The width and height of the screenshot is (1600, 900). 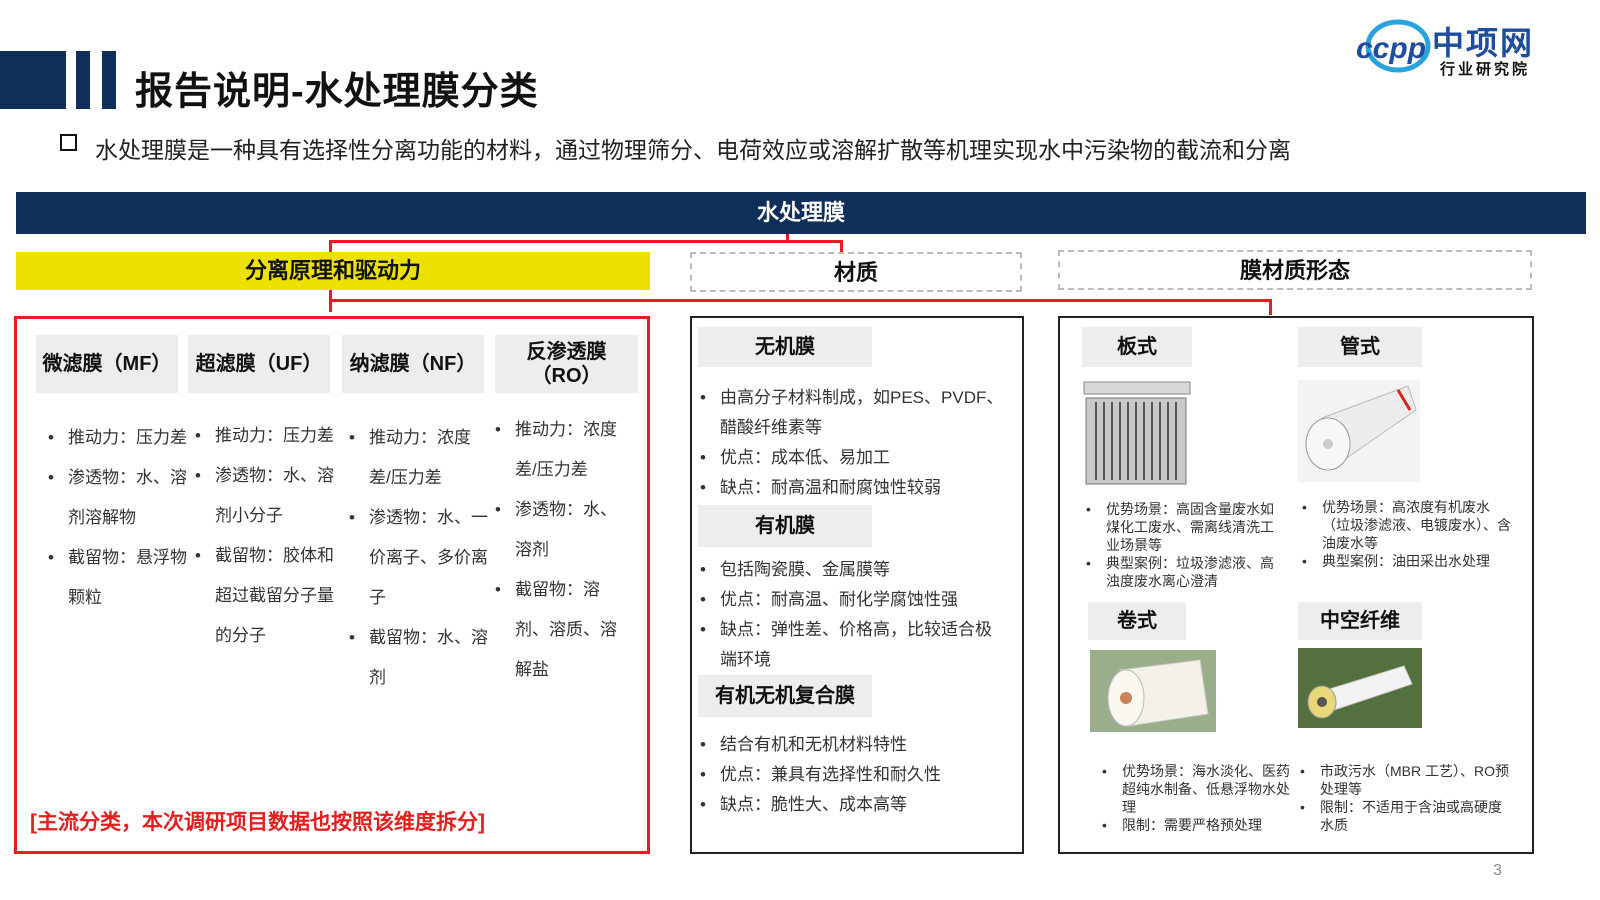 I want to click on material-head-inorganic: 无机膜, so click(x=785, y=347).